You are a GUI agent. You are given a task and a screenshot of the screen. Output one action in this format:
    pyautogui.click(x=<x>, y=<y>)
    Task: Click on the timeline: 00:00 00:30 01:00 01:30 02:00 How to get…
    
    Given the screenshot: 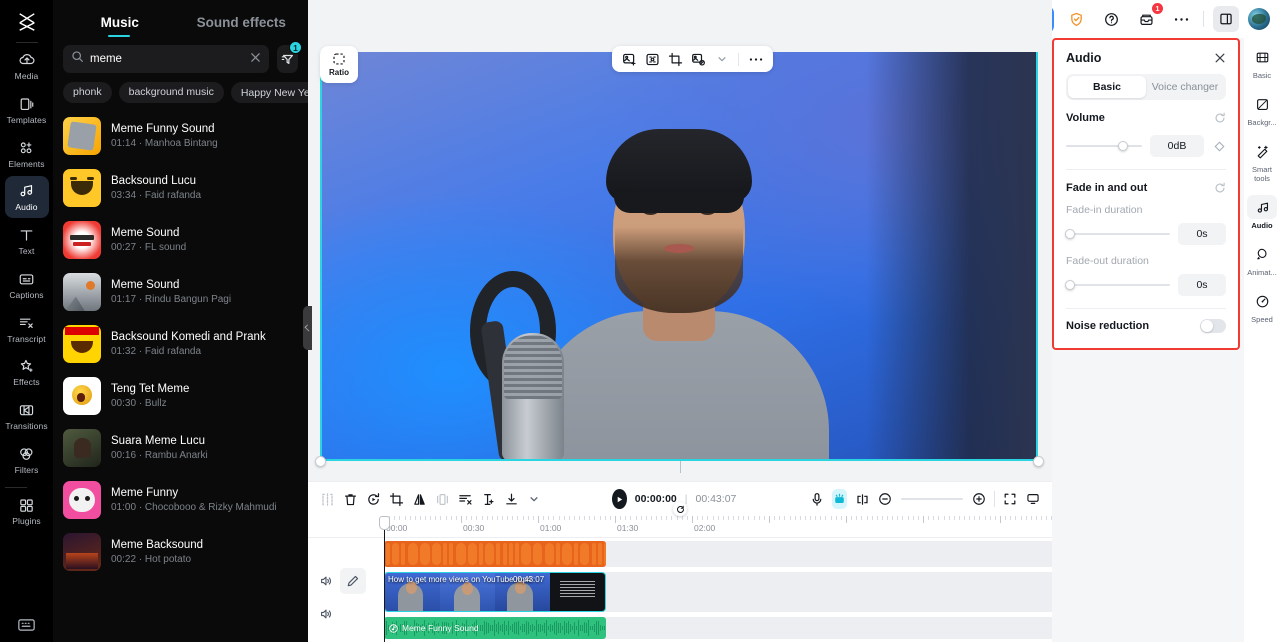 What is the action you would take?
    pyautogui.click(x=680, y=579)
    